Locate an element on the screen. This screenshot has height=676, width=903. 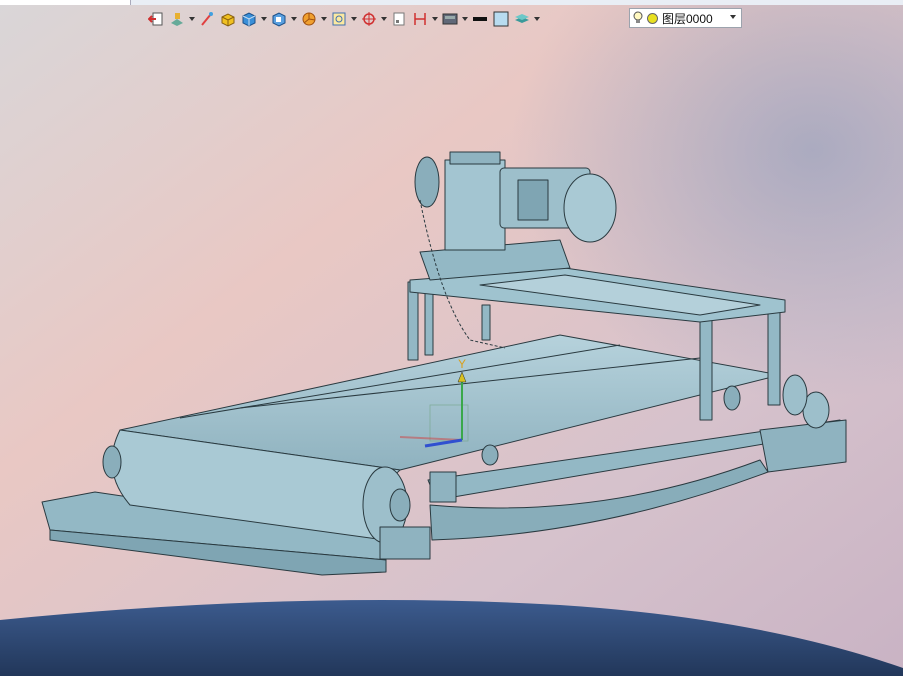
layer-dropdown: 图层0000 is located at coordinates (685, 18).